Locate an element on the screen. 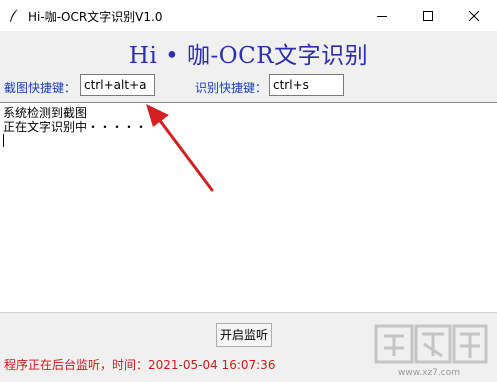  watermark-logo is located at coordinates (431, 344).